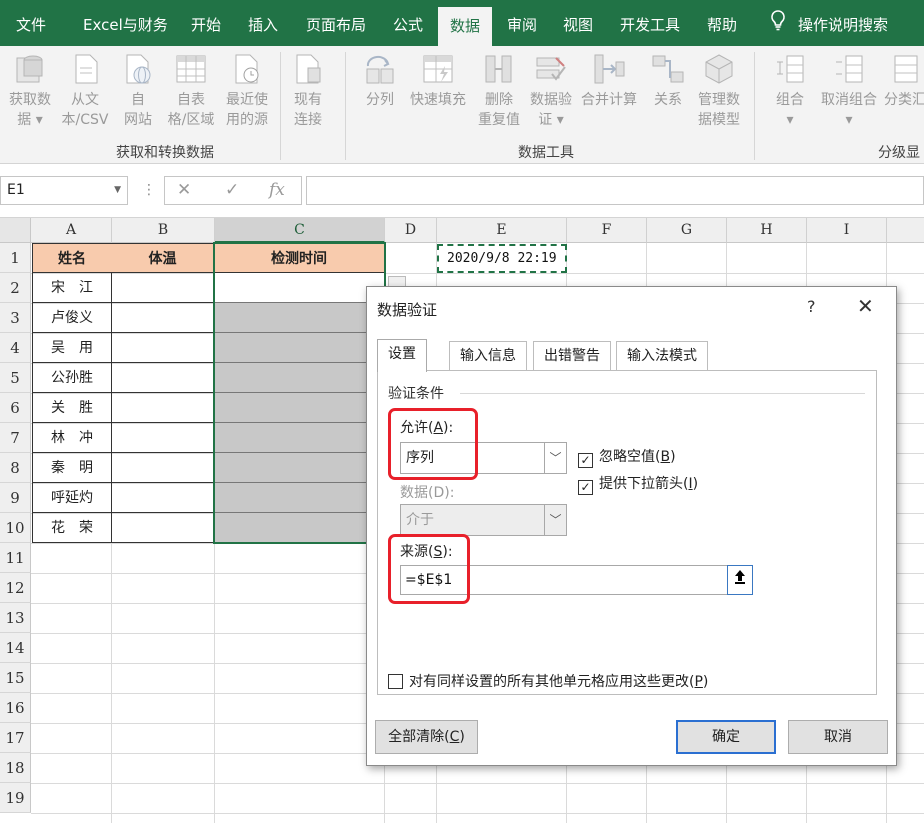 This screenshot has width=924, height=823. I want to click on column-header-b: B, so click(163, 230).